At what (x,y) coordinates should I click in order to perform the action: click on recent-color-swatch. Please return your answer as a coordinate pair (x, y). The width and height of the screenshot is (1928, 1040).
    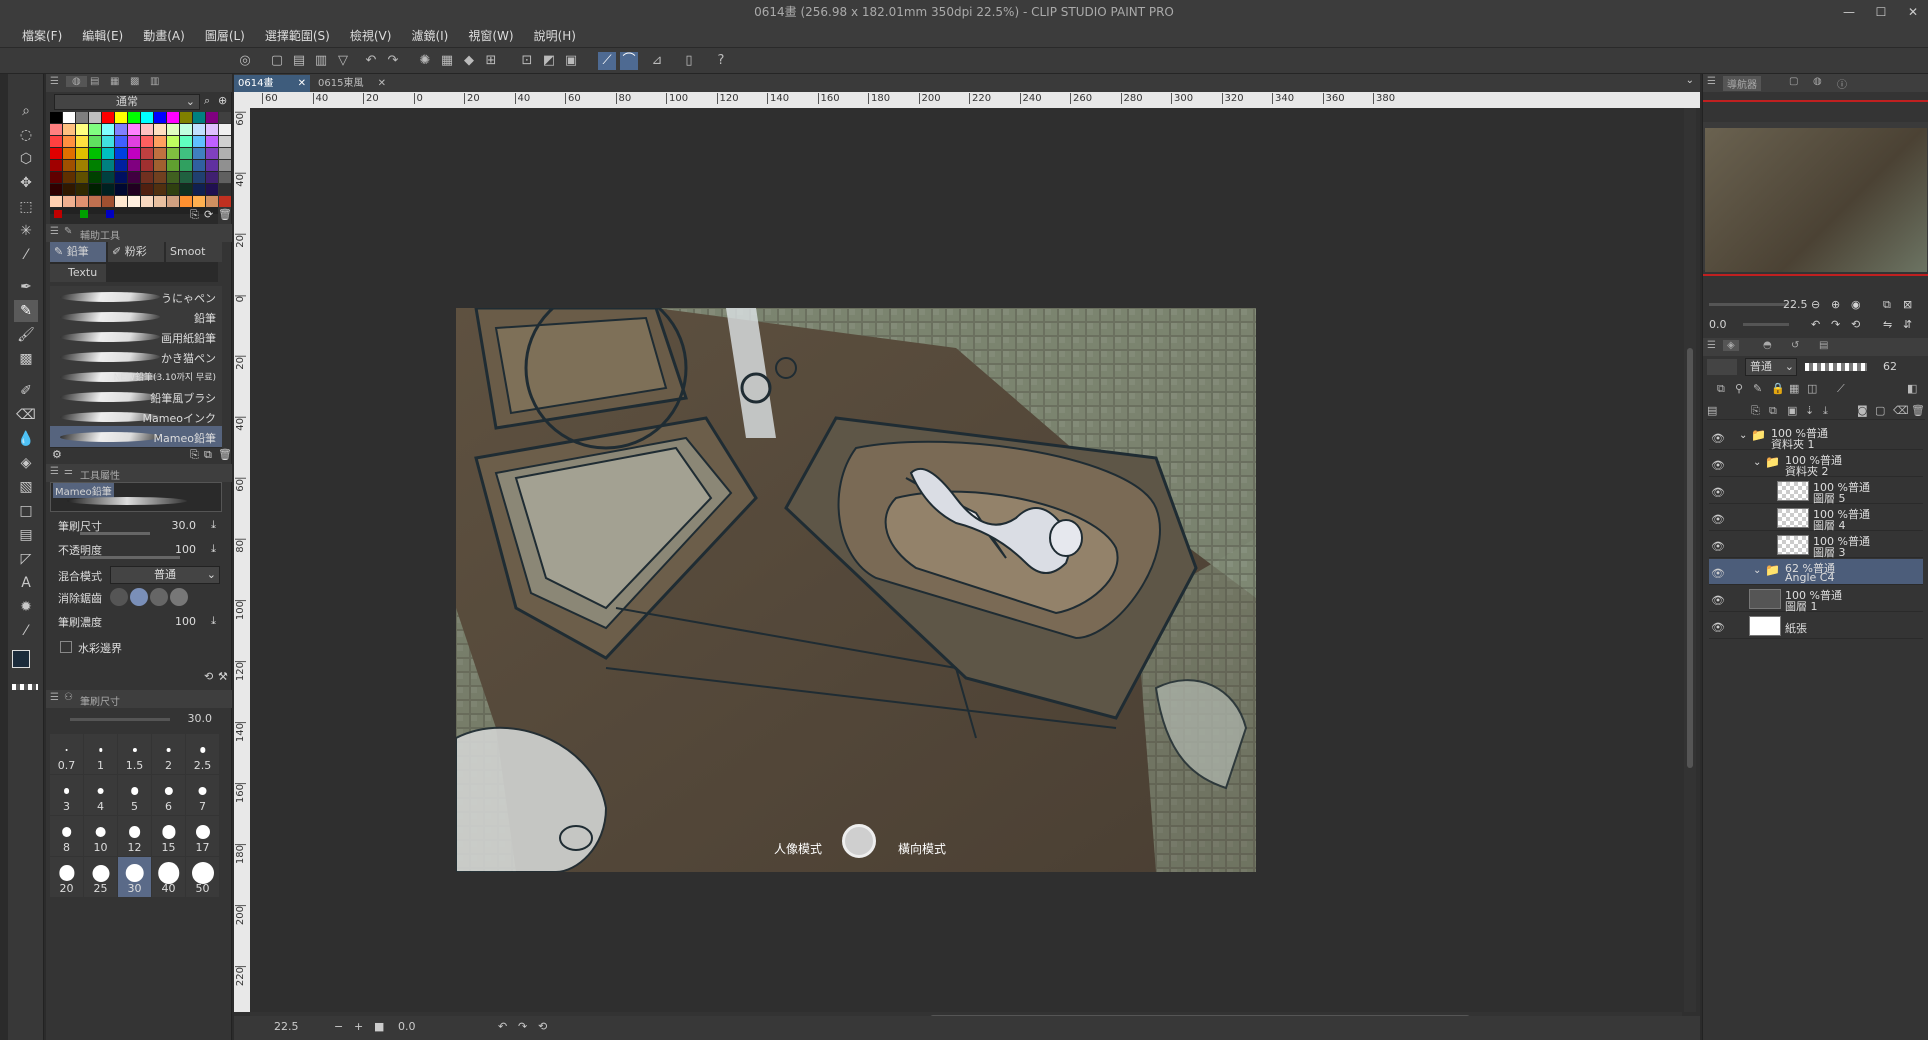
    Looking at the image, I should click on (84, 214).